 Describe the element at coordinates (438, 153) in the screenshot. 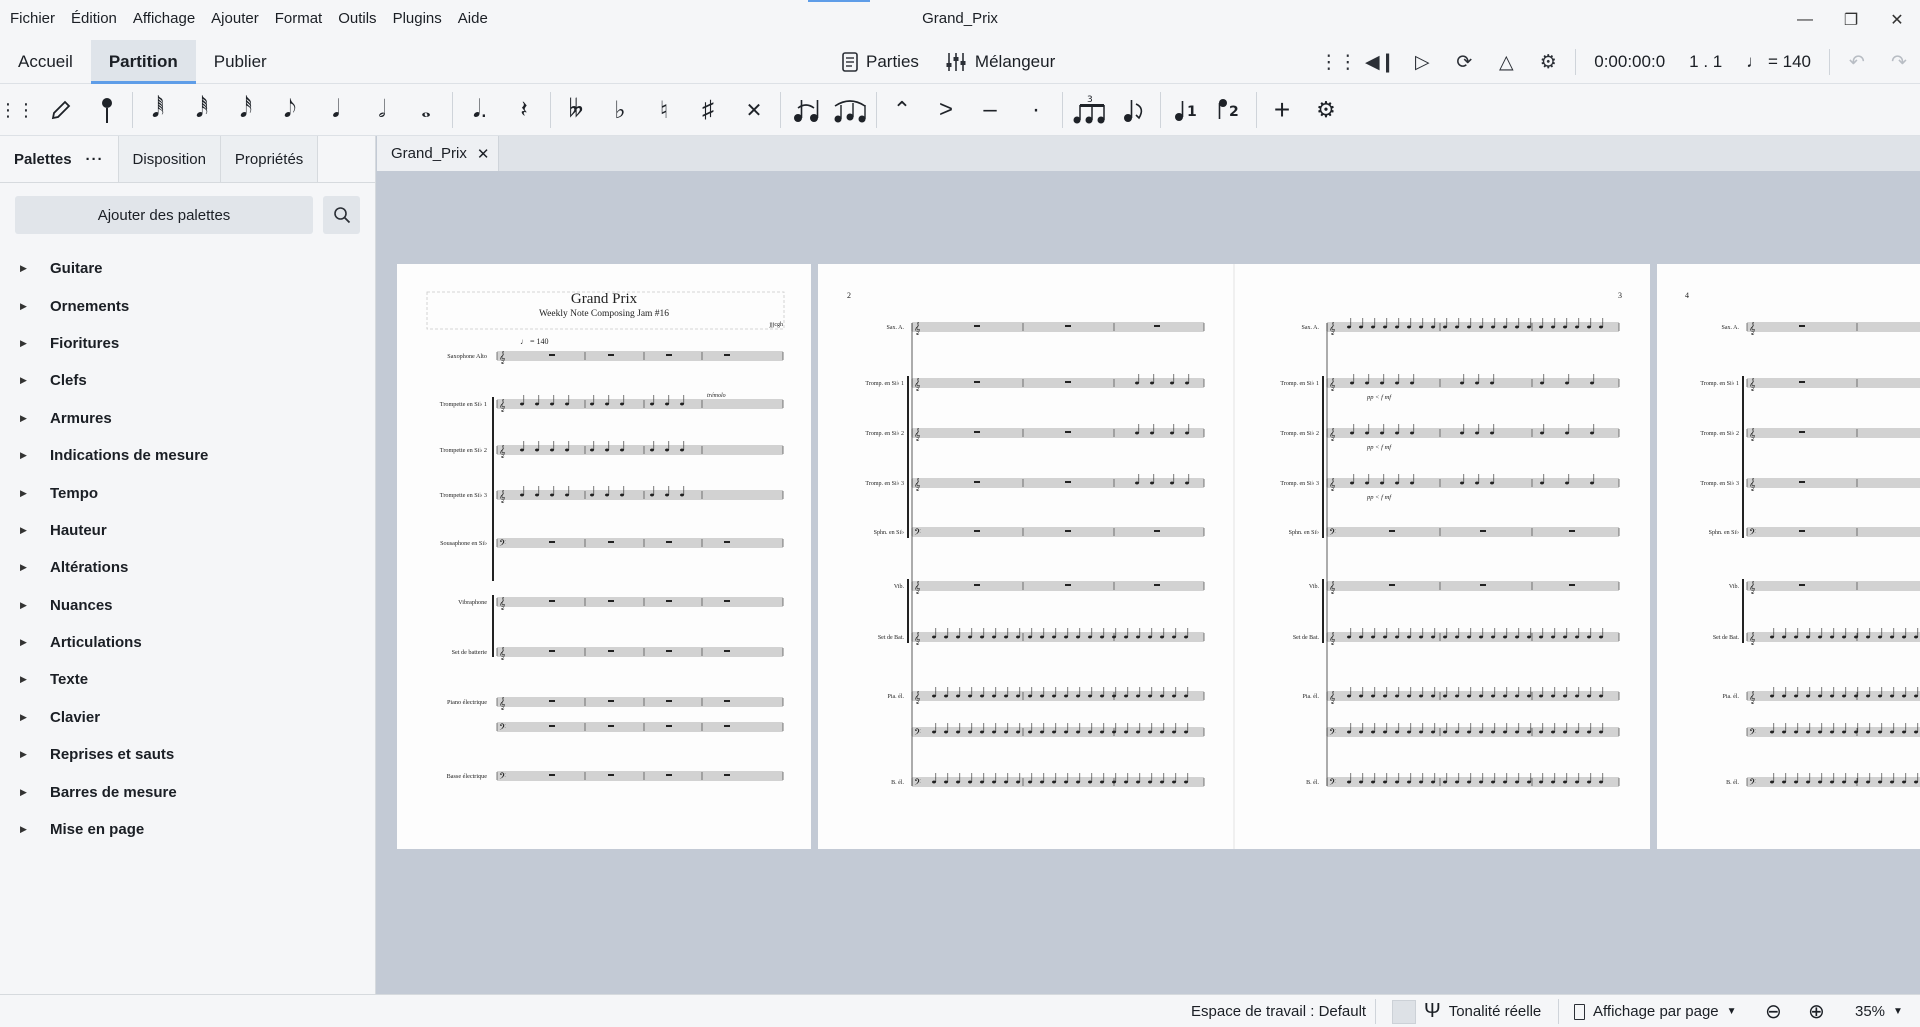

I see `document-tab: Grand_Prix ✕` at that location.